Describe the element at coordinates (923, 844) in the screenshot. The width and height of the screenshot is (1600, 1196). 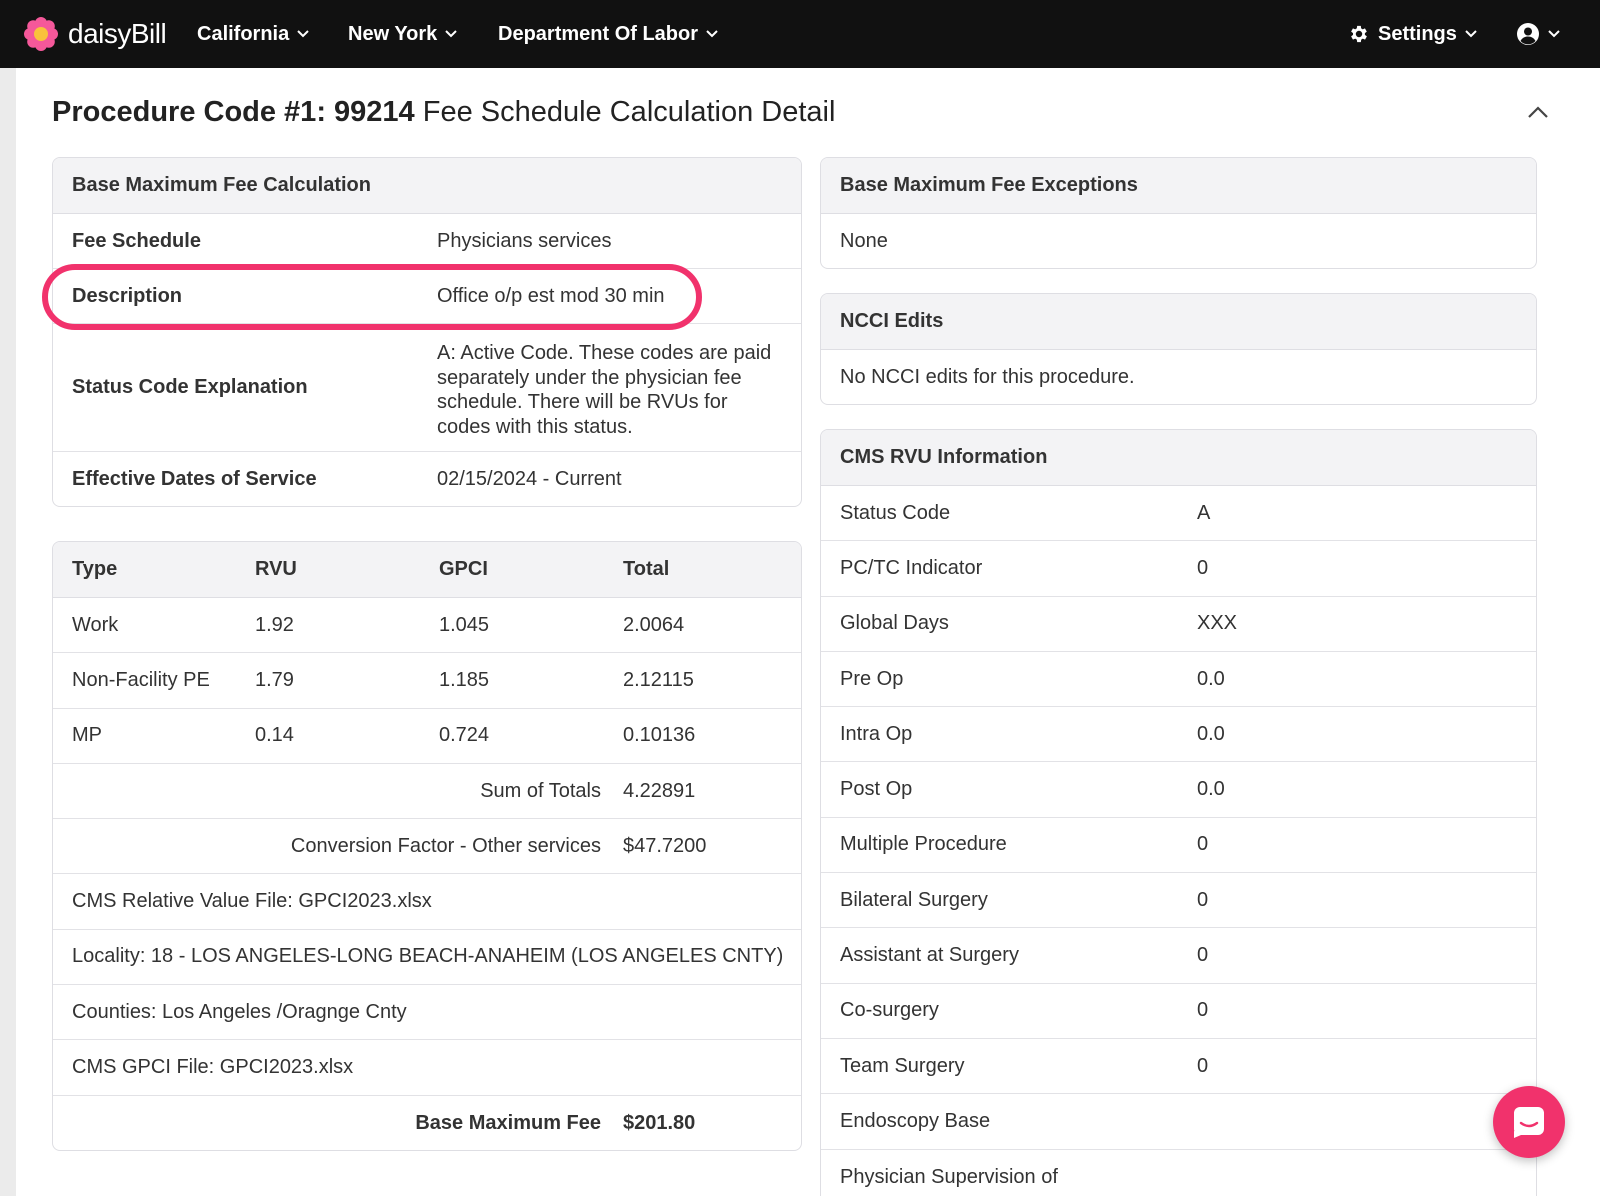
I see `row-label: Multiple Procedure` at that location.